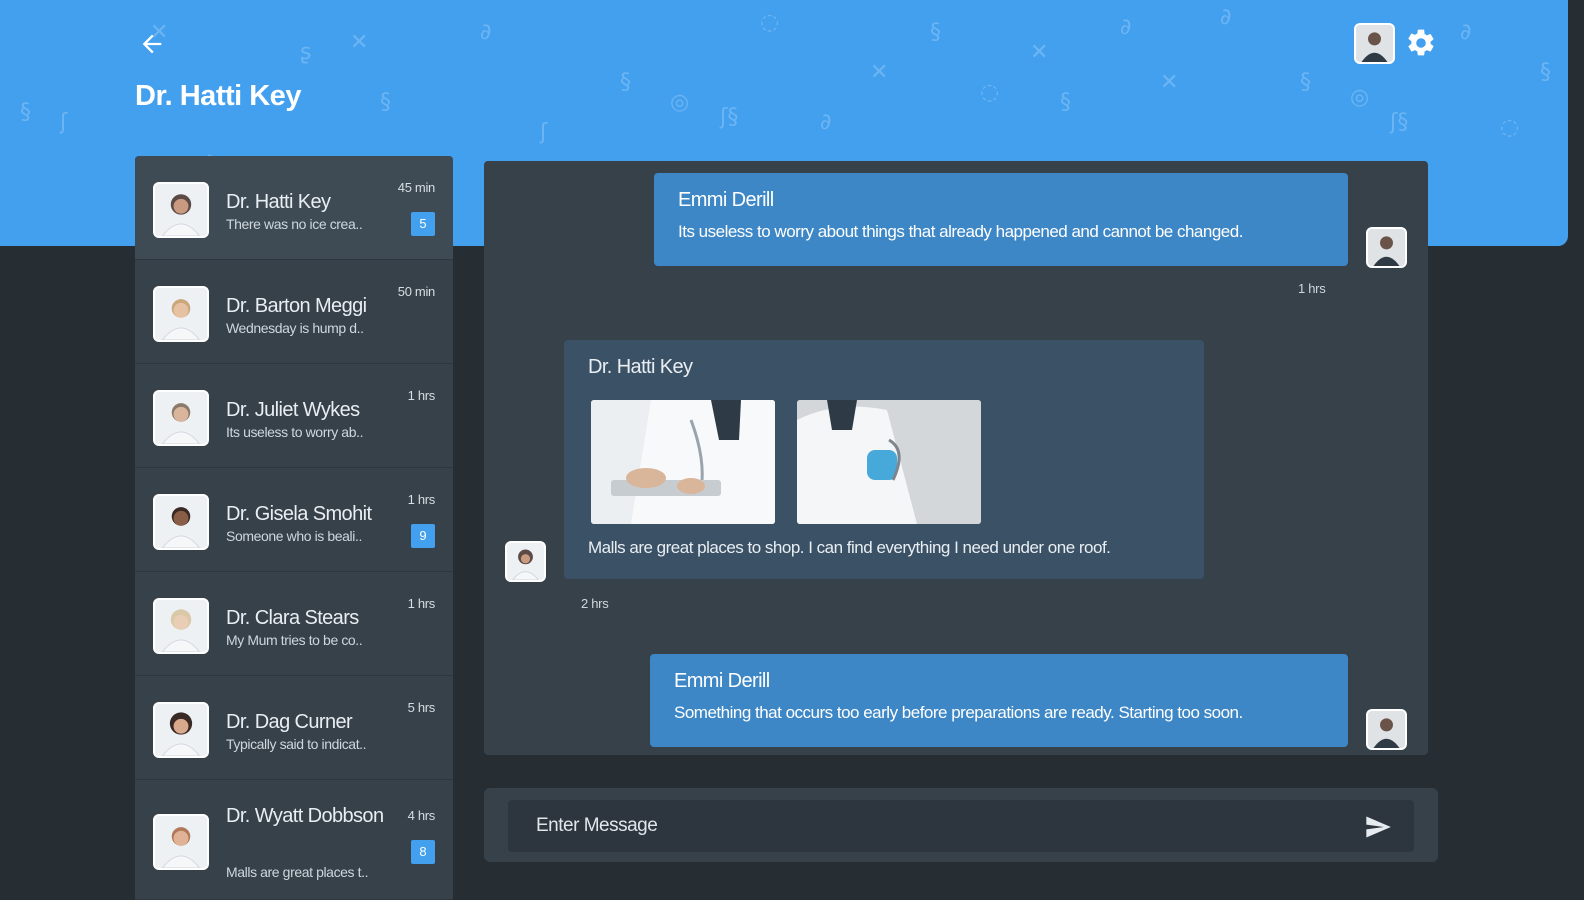 The height and width of the screenshot is (900, 1584). What do you see at coordinates (416, 187) in the screenshot?
I see `contact-time: 45 min` at bounding box center [416, 187].